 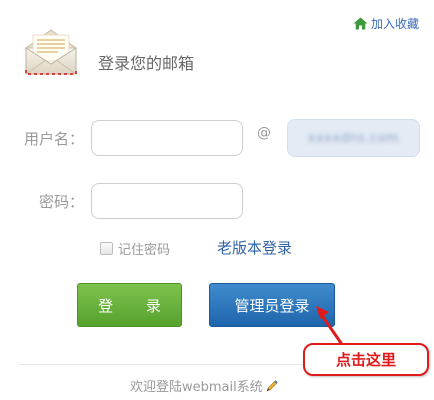 What do you see at coordinates (53, 139) in the screenshot?
I see `username-label: 用户名：` at bounding box center [53, 139].